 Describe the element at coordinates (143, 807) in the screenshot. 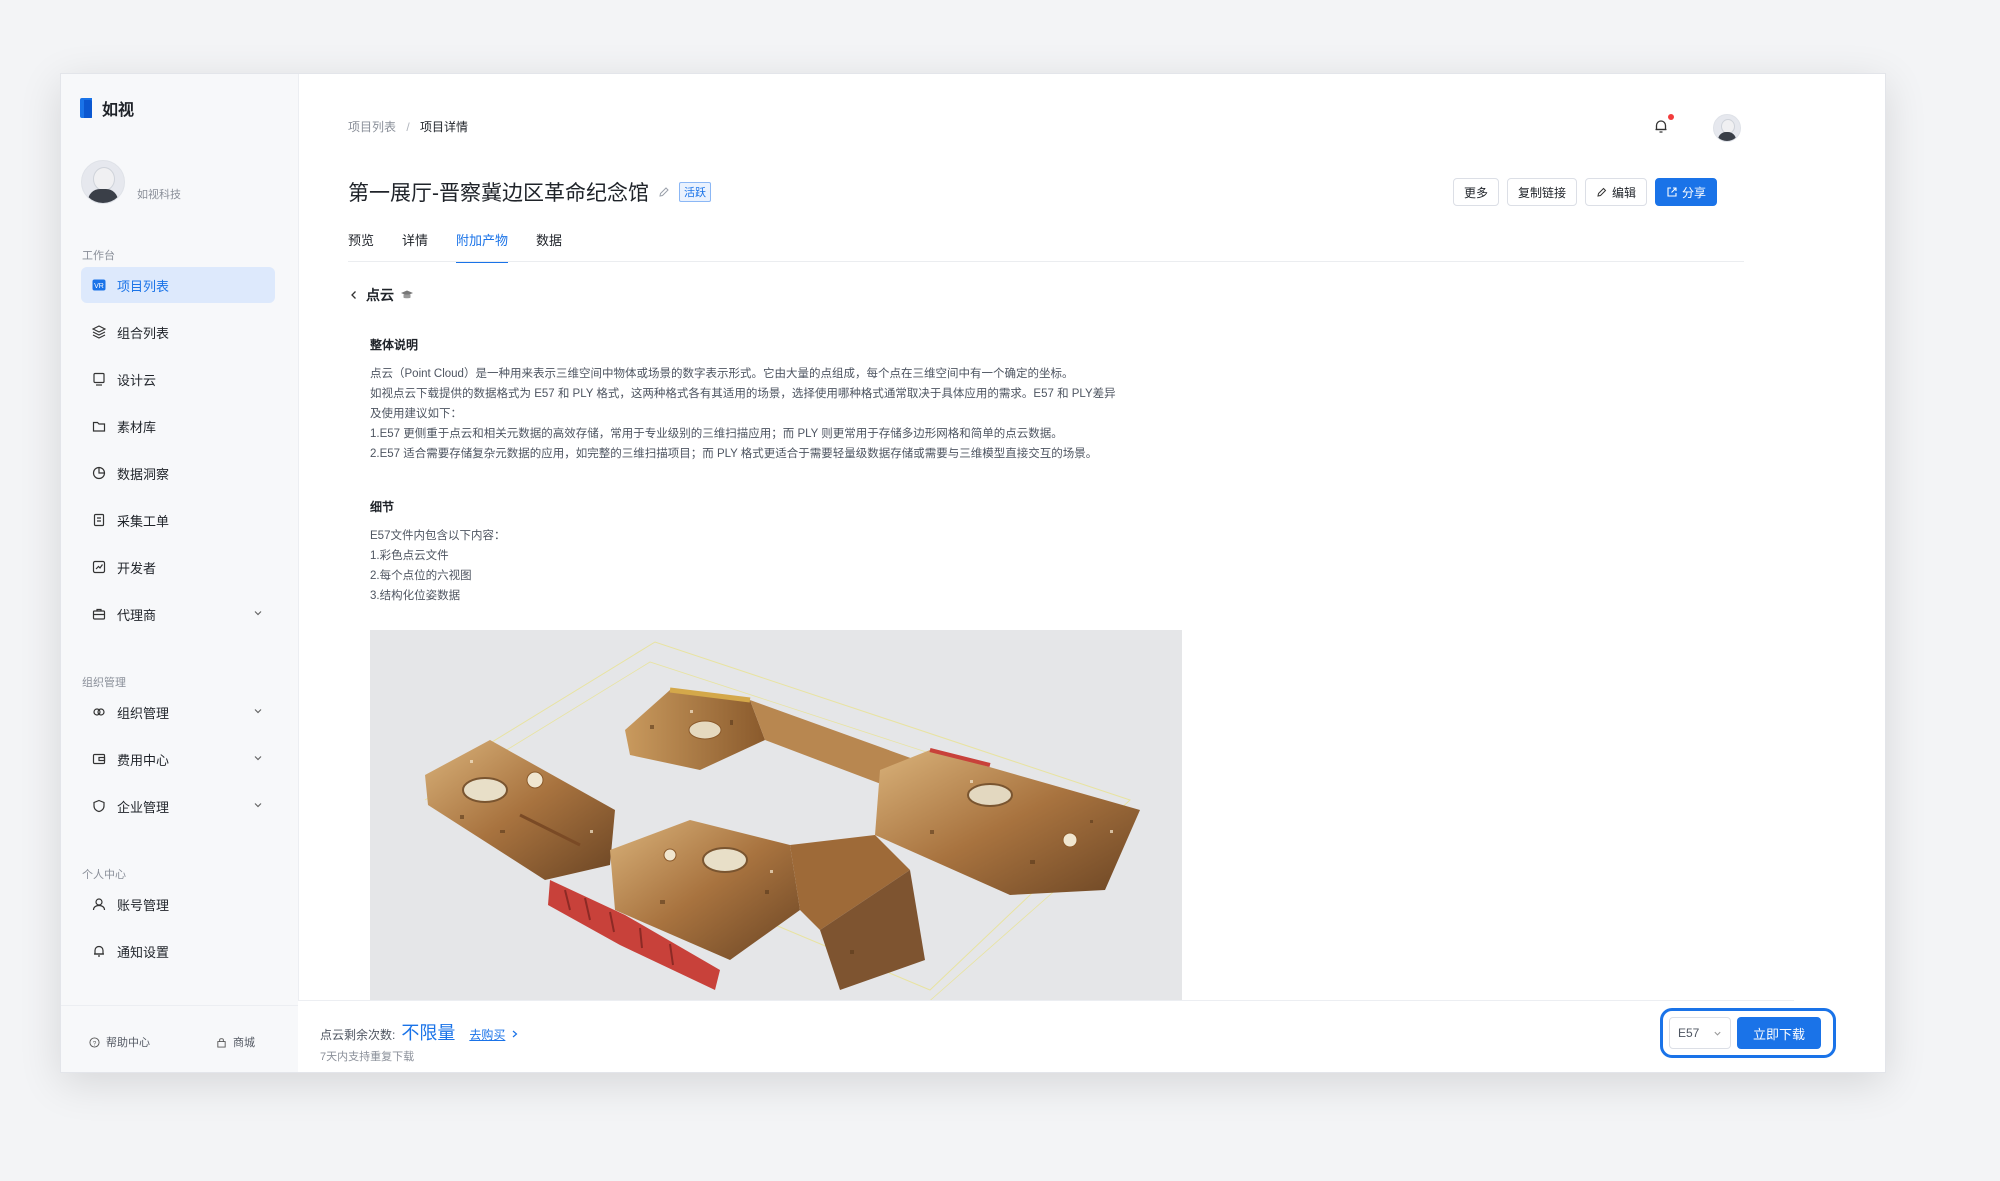

I see `sidebar-item-label: 企业管理` at that location.